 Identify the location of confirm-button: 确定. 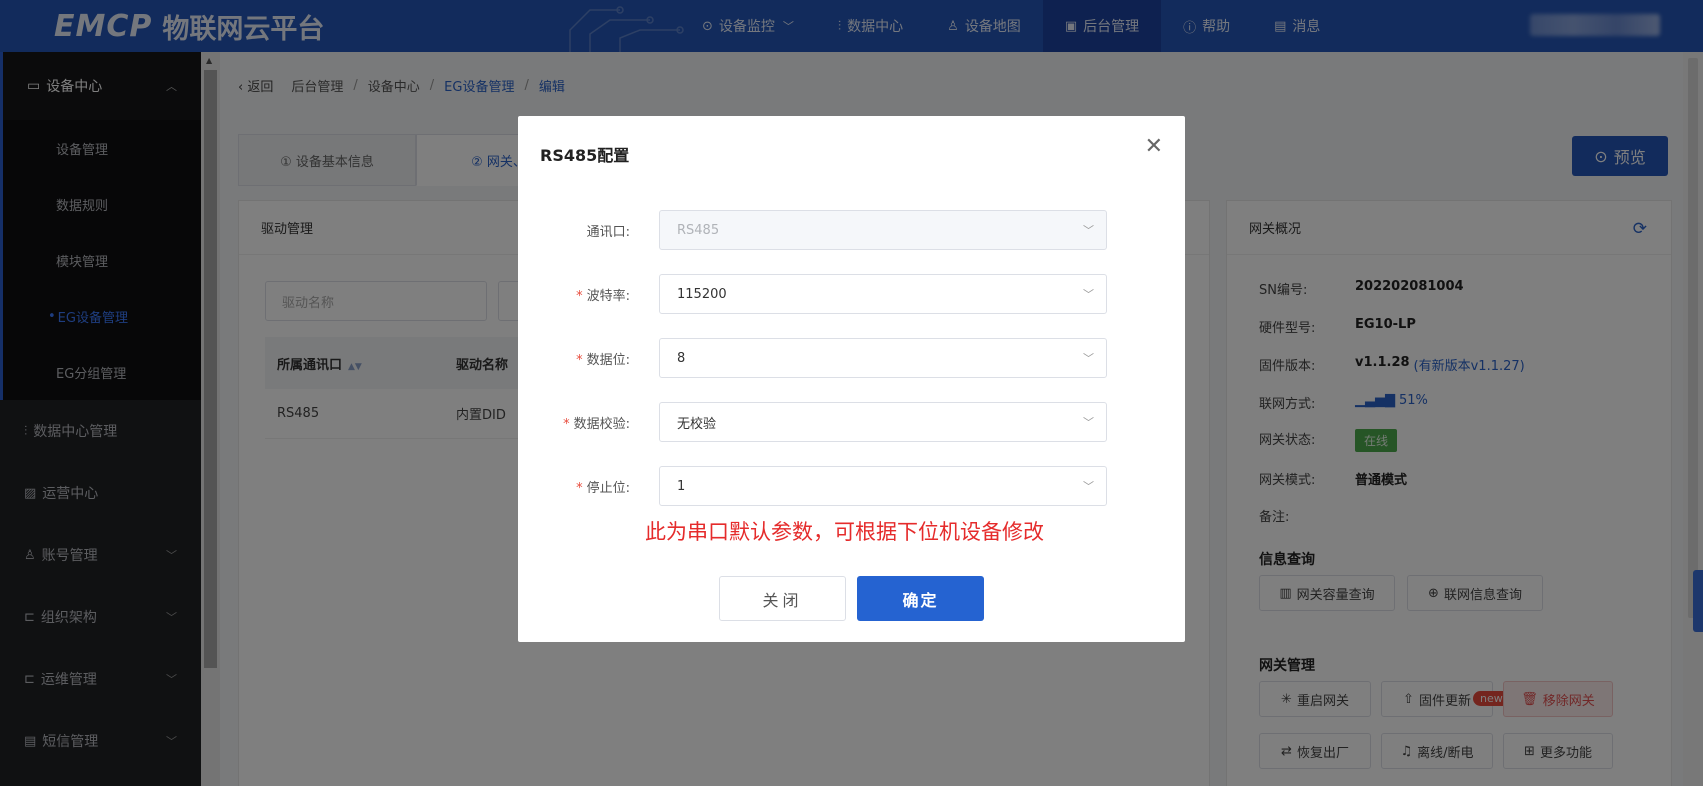
(920, 598).